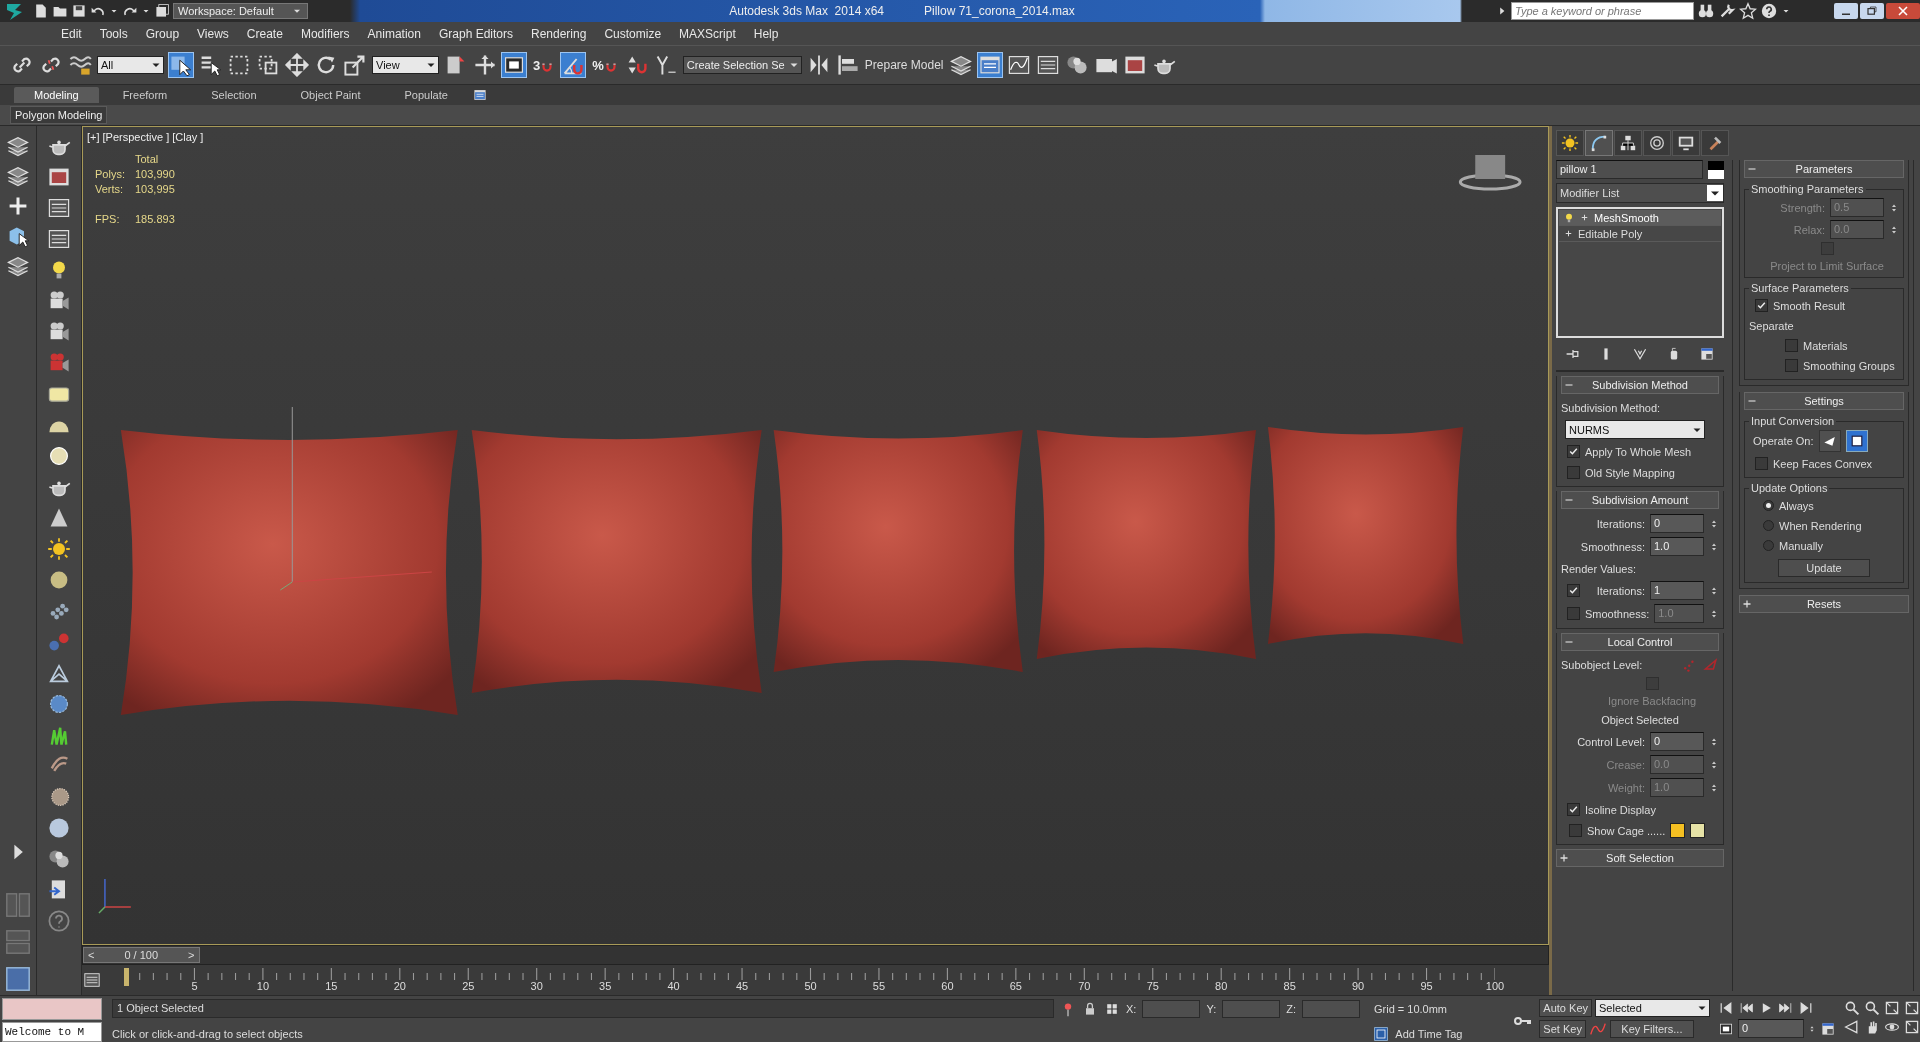 The image size is (1920, 1042). I want to click on key-curve-icon, so click(1597, 1029).